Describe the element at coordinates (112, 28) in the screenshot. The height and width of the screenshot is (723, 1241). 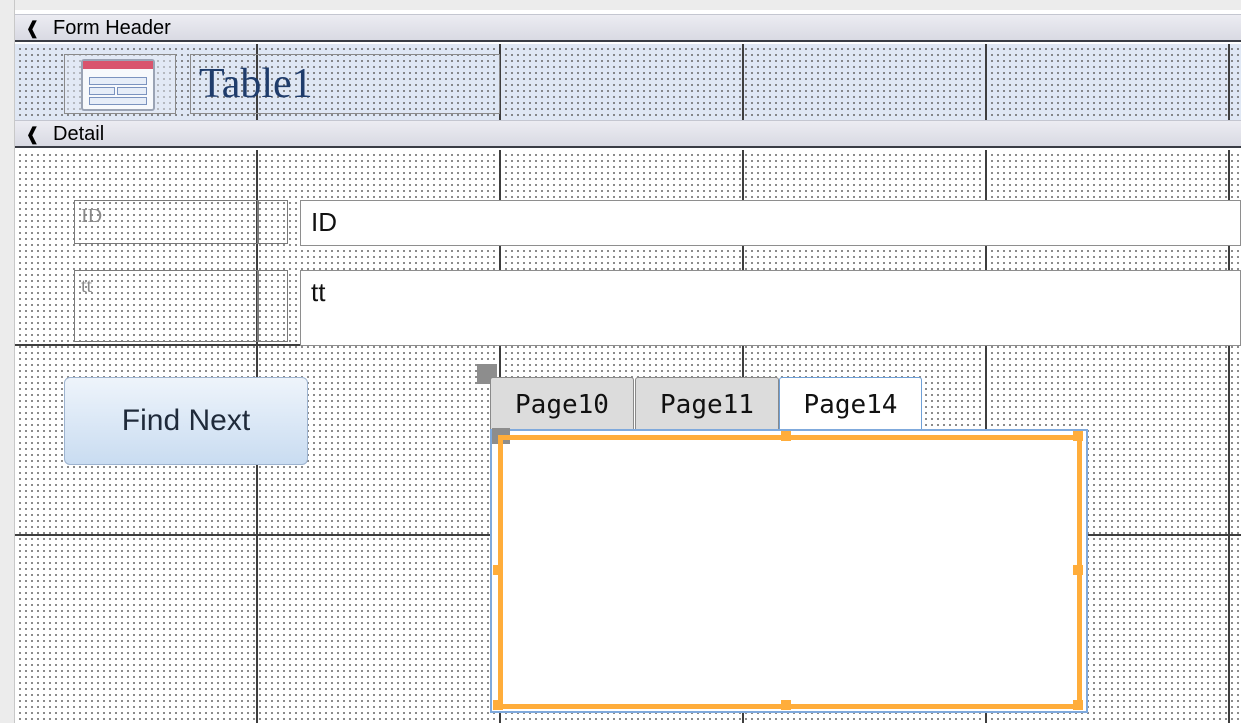
I see `form-header-label: Form Header` at that location.